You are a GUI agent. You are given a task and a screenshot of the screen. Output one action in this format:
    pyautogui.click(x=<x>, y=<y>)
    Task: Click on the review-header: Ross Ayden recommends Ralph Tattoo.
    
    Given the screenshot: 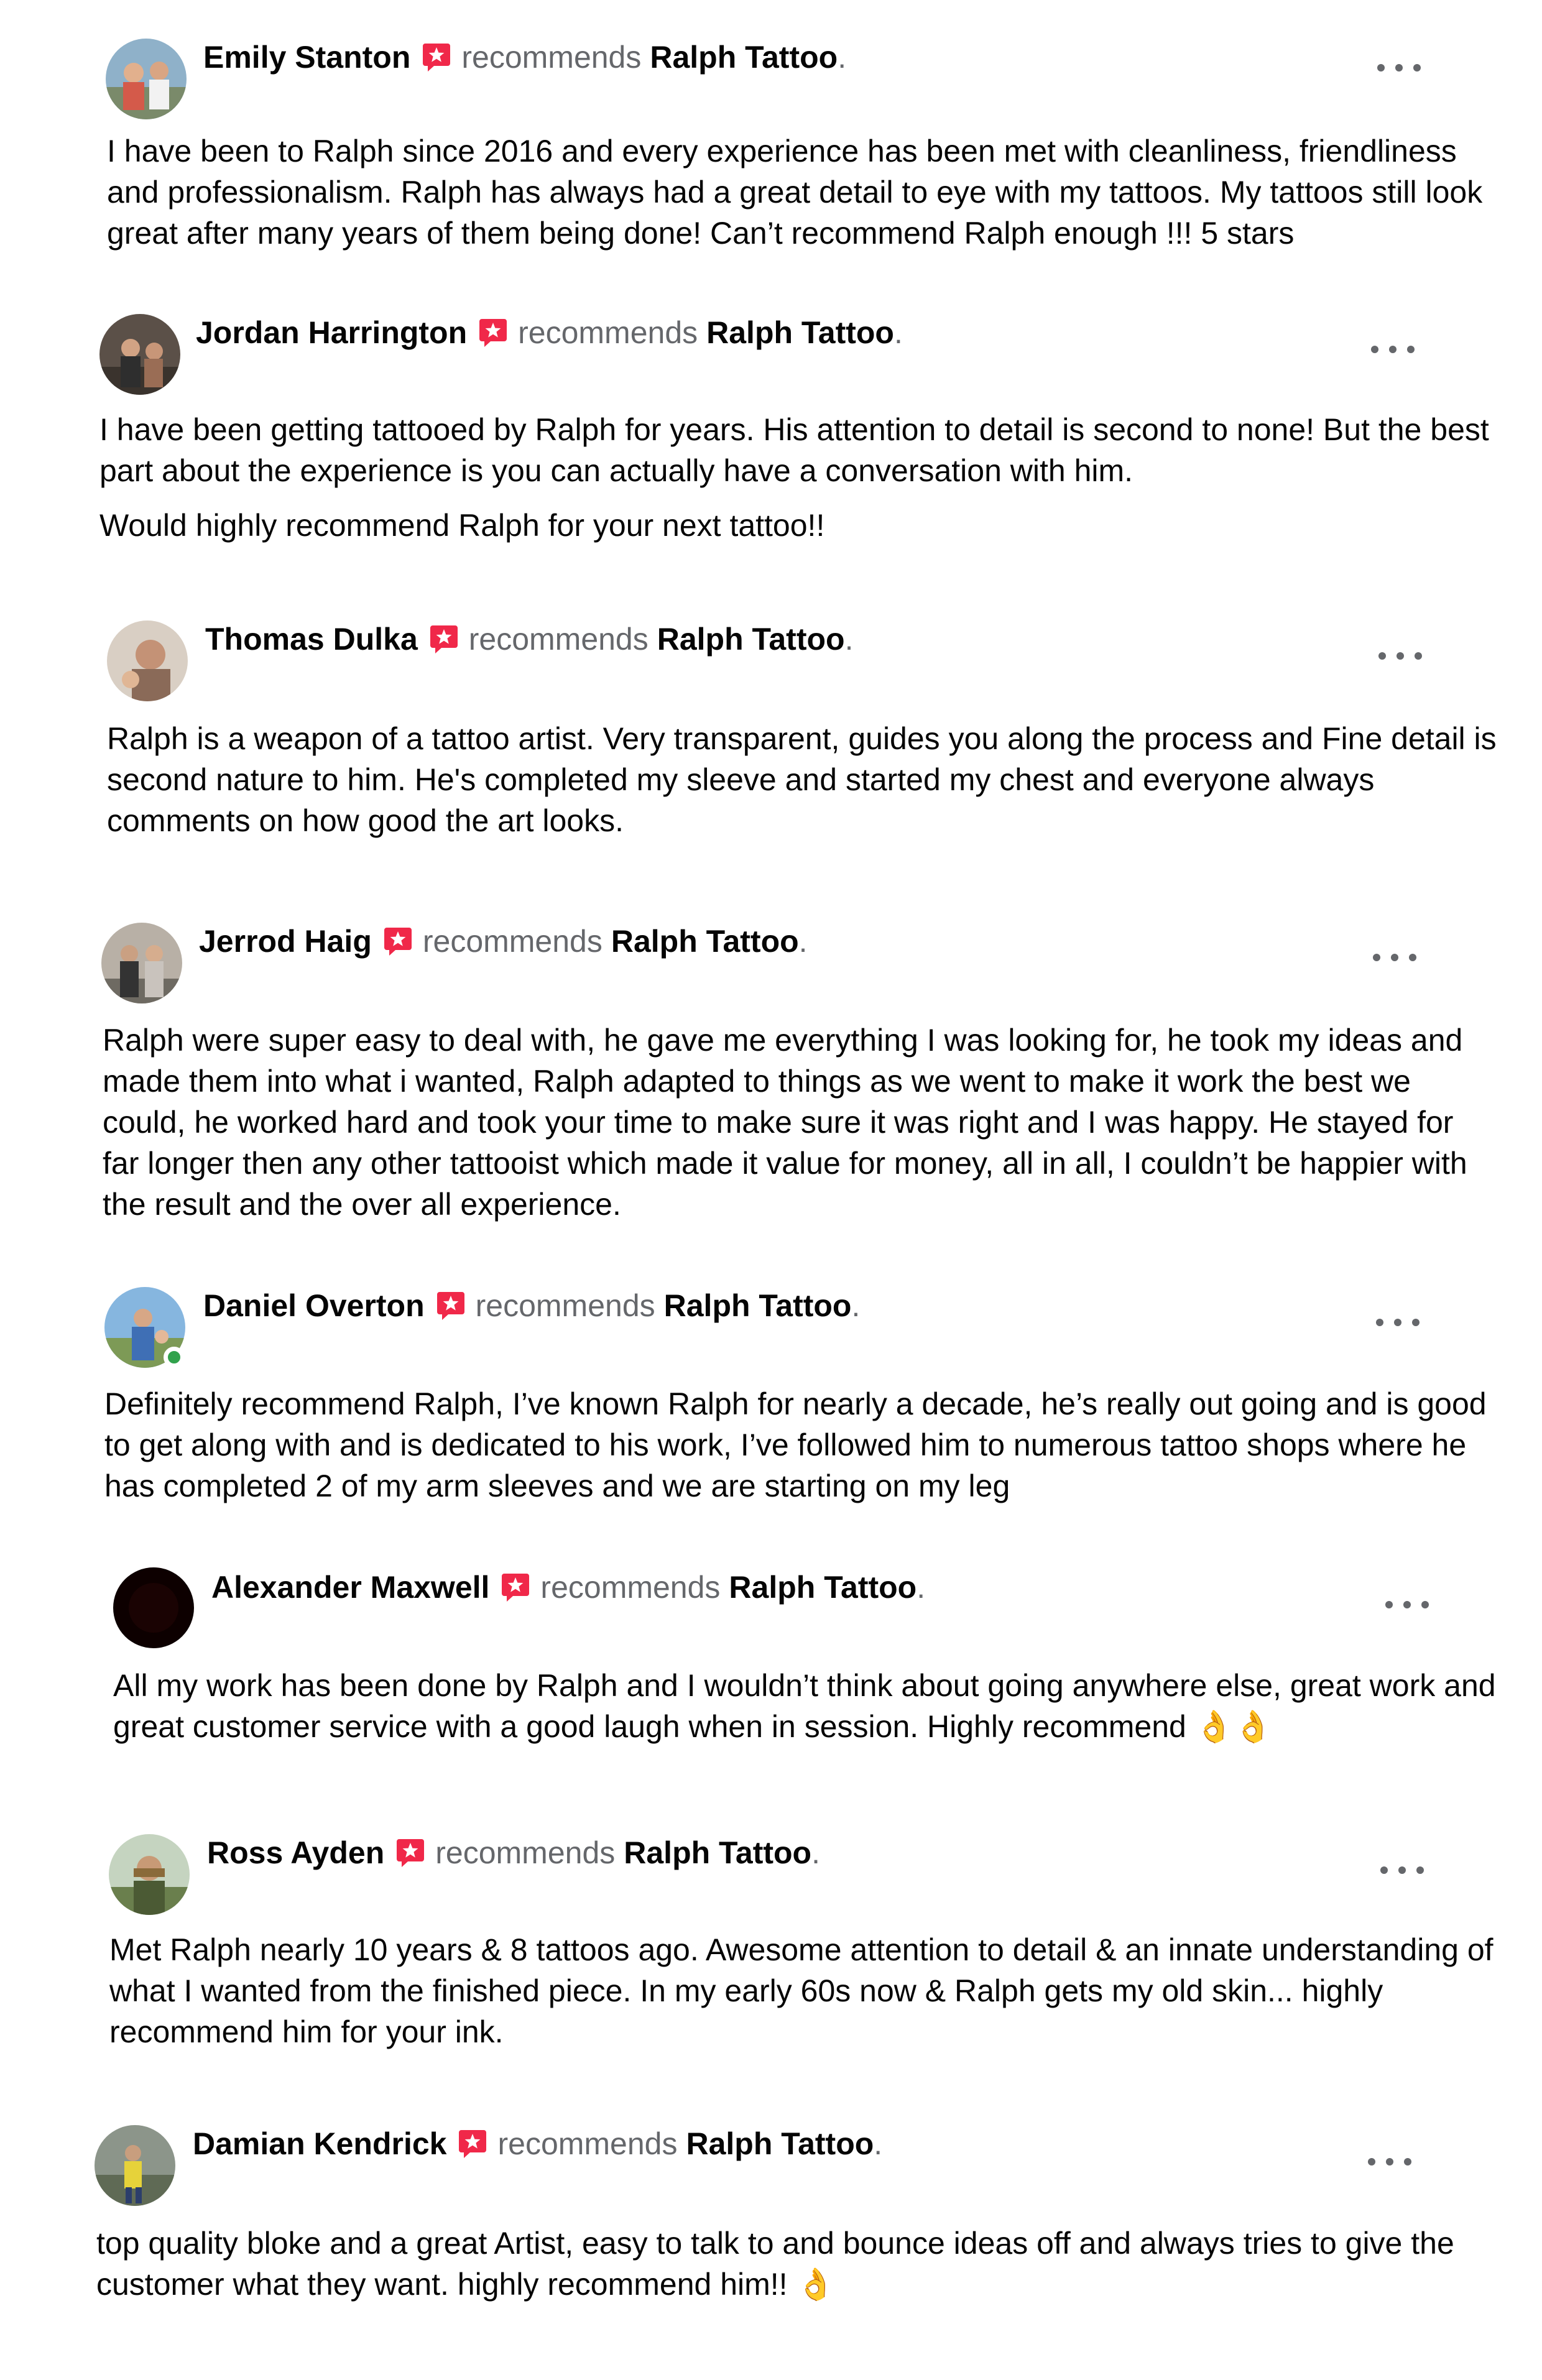 What is the action you would take?
    pyautogui.click(x=514, y=1852)
    